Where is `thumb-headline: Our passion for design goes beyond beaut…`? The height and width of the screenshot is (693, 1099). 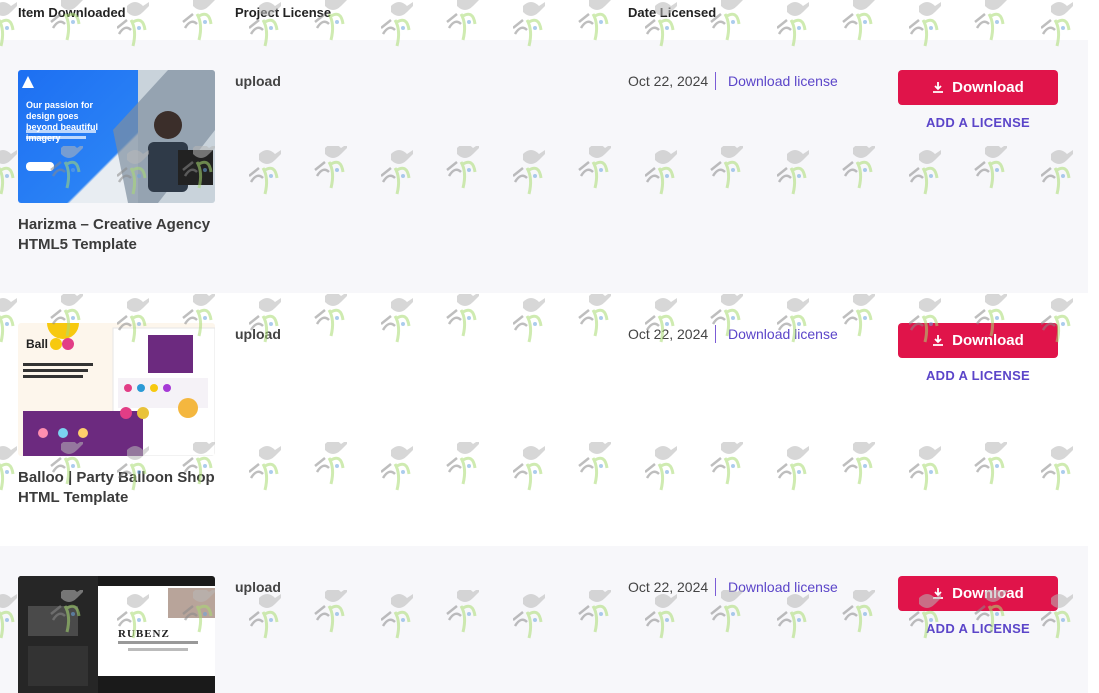 thumb-headline: Our passion for design goes beyond beaut… is located at coordinates (62, 121).